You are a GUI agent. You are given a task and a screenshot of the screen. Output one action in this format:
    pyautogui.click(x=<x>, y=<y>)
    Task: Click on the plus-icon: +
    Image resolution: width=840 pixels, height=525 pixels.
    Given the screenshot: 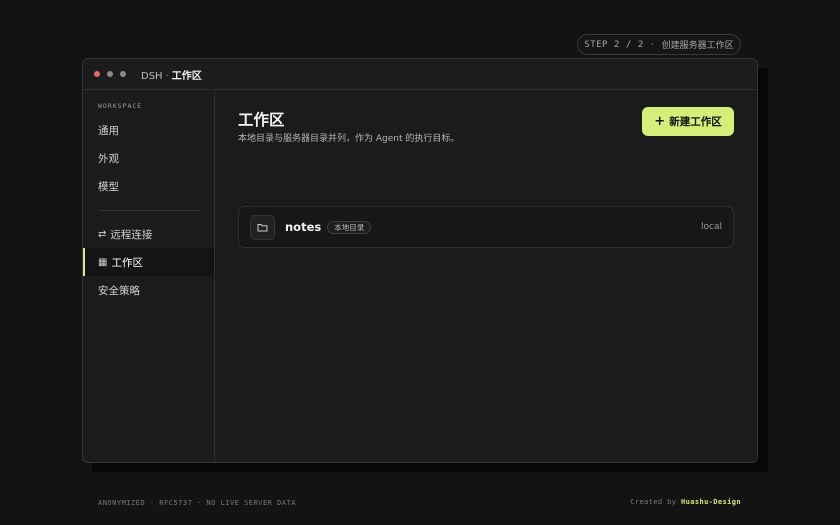 What is the action you would take?
    pyautogui.click(x=660, y=121)
    